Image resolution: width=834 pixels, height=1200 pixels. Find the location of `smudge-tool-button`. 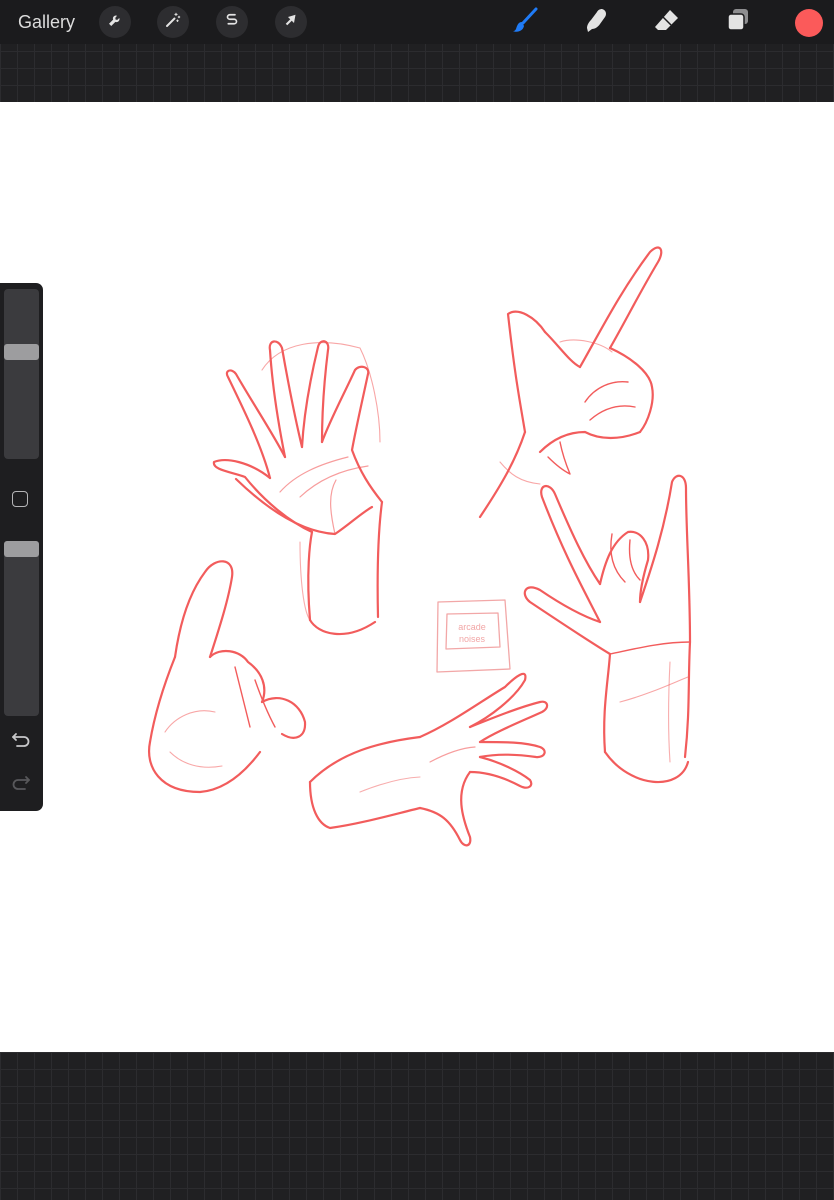

smudge-tool-button is located at coordinates (596, 22).